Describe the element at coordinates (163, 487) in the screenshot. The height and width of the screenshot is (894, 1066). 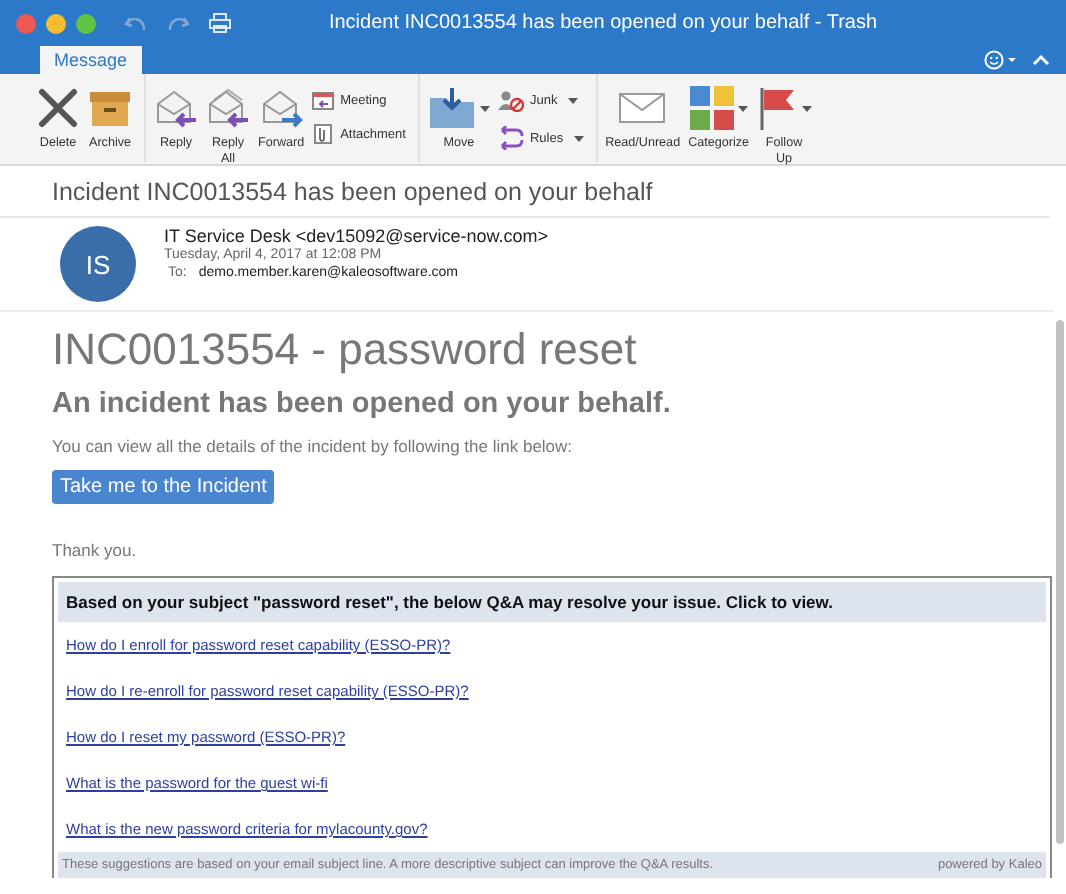
I see `incident-link-button: Take me to the Incident` at that location.